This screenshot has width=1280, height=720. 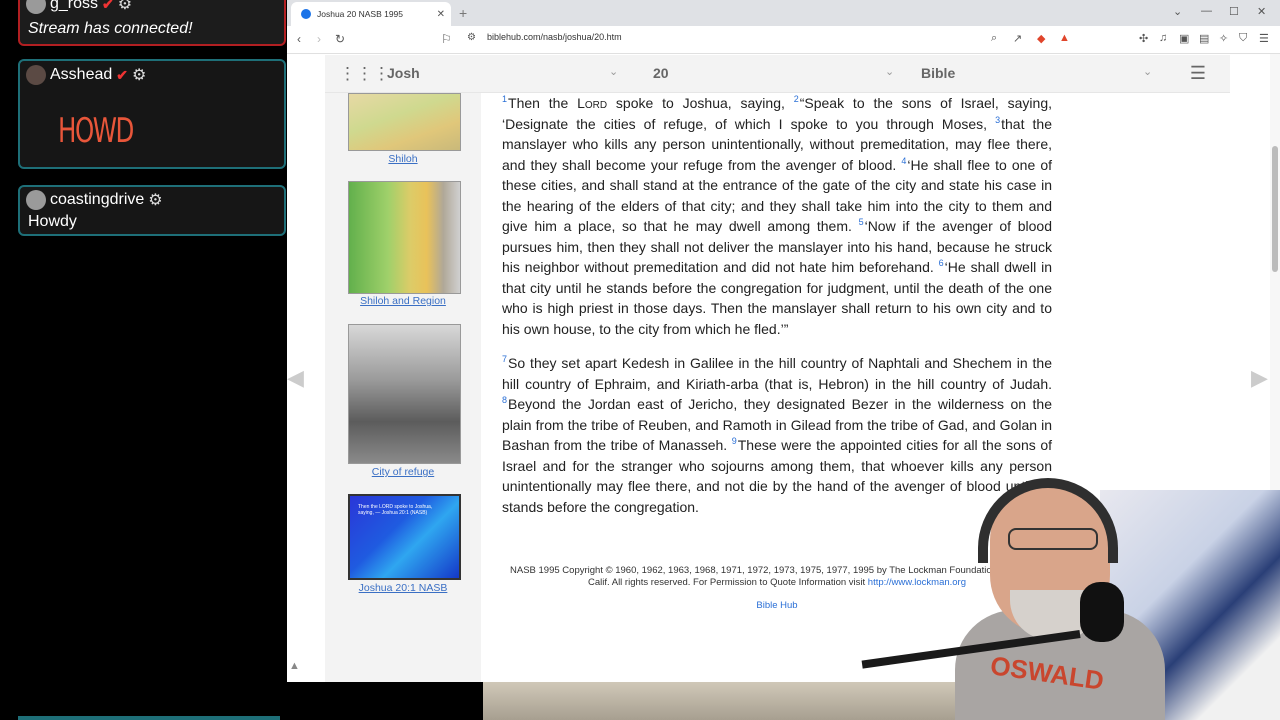 What do you see at coordinates (554, 37) in the screenshot?
I see `address-bar: biblehub.com/nasb/joshua/20.htm` at bounding box center [554, 37].